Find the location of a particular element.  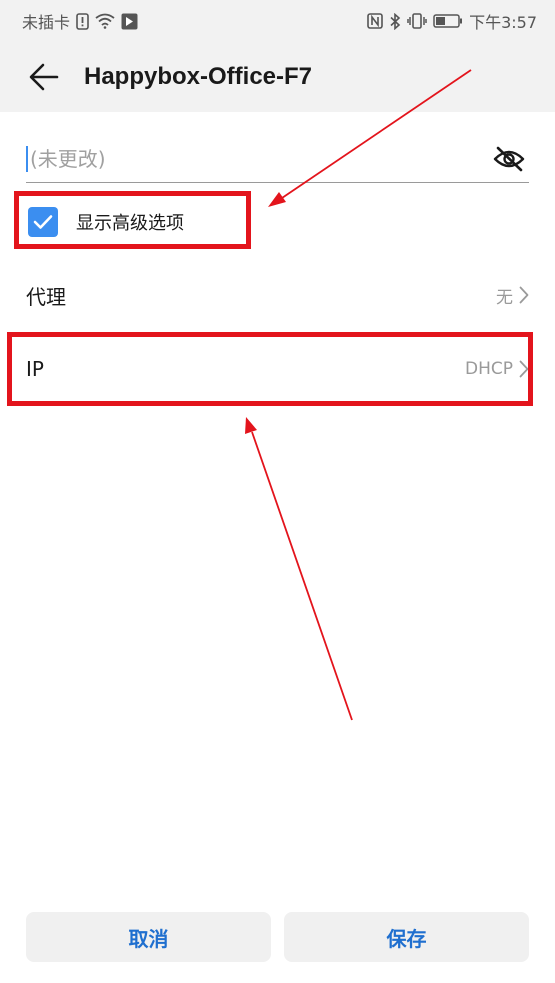

status-left: 未插卡 is located at coordinates (80, 21).